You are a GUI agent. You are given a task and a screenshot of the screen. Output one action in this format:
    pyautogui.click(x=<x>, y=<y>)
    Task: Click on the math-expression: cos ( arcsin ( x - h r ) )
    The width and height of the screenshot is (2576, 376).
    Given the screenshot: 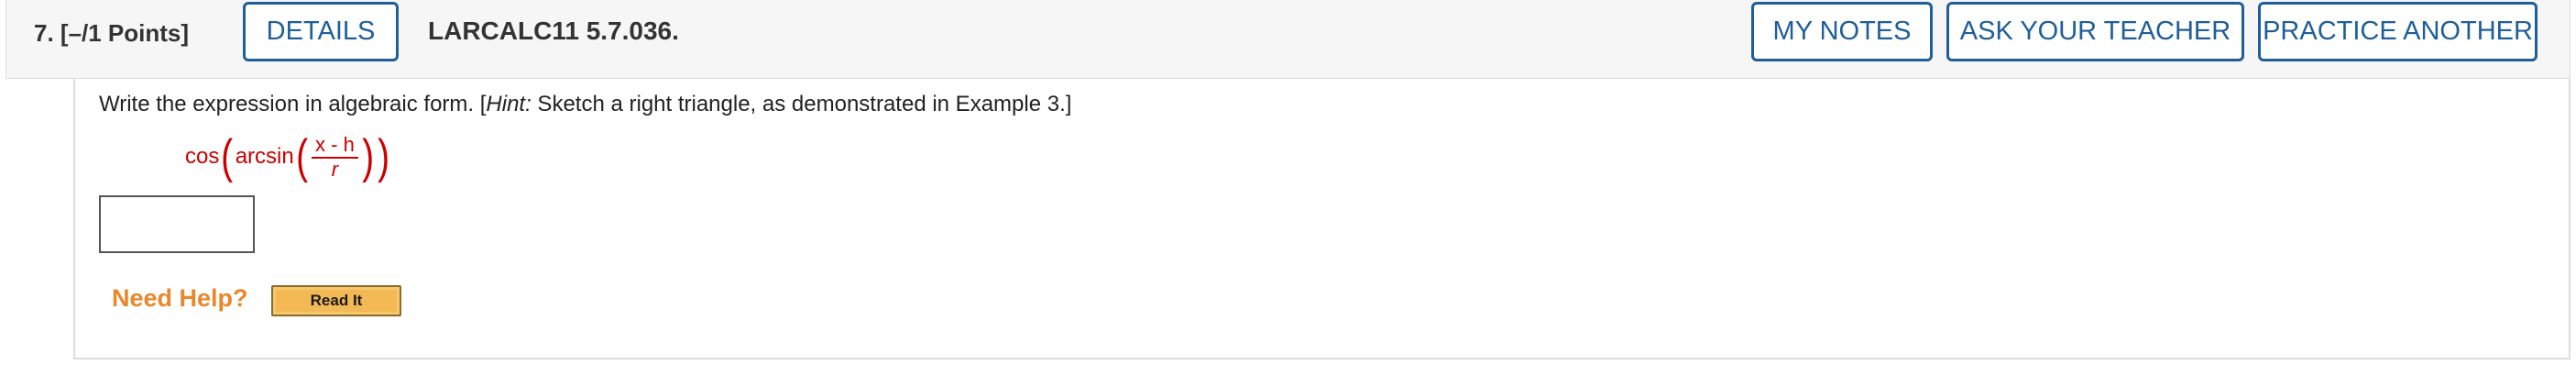 What is the action you would take?
    pyautogui.click(x=288, y=157)
    